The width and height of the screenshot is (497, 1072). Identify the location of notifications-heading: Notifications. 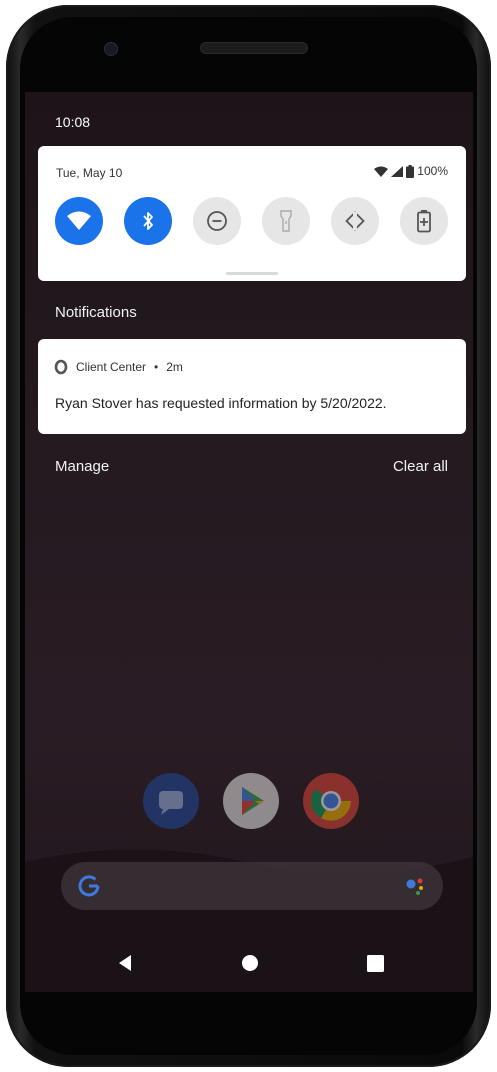
(96, 312).